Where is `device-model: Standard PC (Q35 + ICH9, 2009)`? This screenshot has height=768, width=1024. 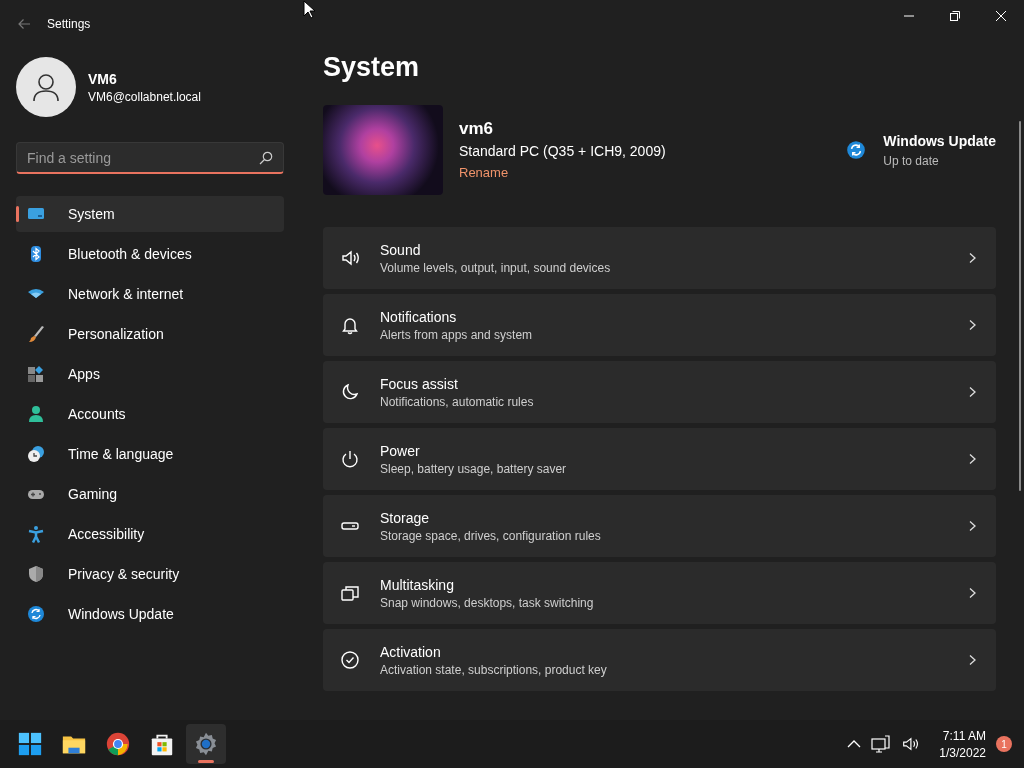 device-model: Standard PC (Q35 + ICH9, 2009) is located at coordinates (562, 151).